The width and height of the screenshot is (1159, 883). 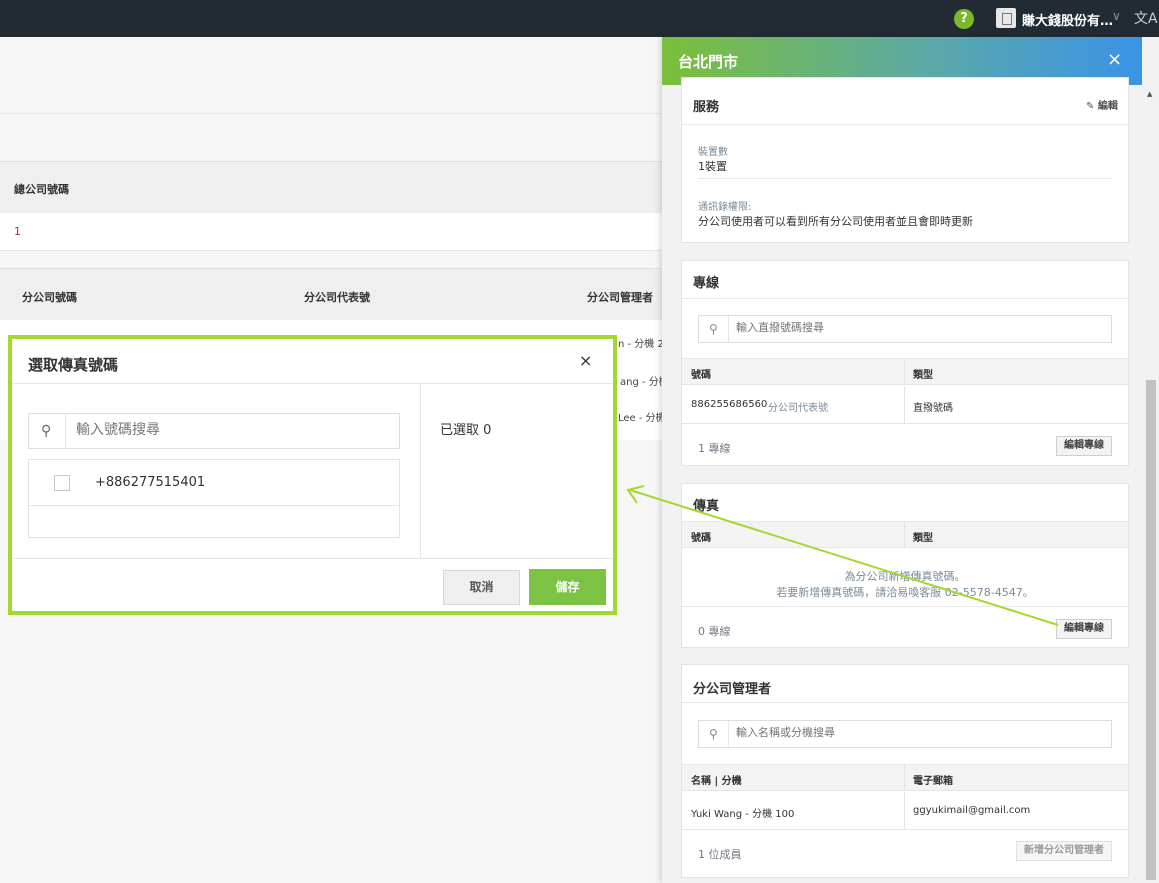 I want to click on dialog-title: 選取傳真號碼, so click(x=73, y=365).